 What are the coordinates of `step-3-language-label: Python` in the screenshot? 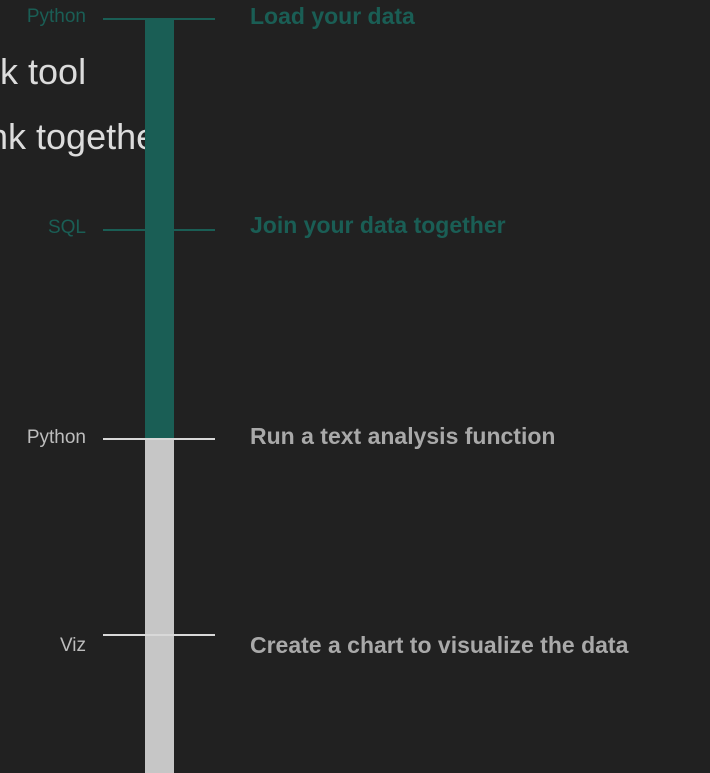 It's located at (56, 437).